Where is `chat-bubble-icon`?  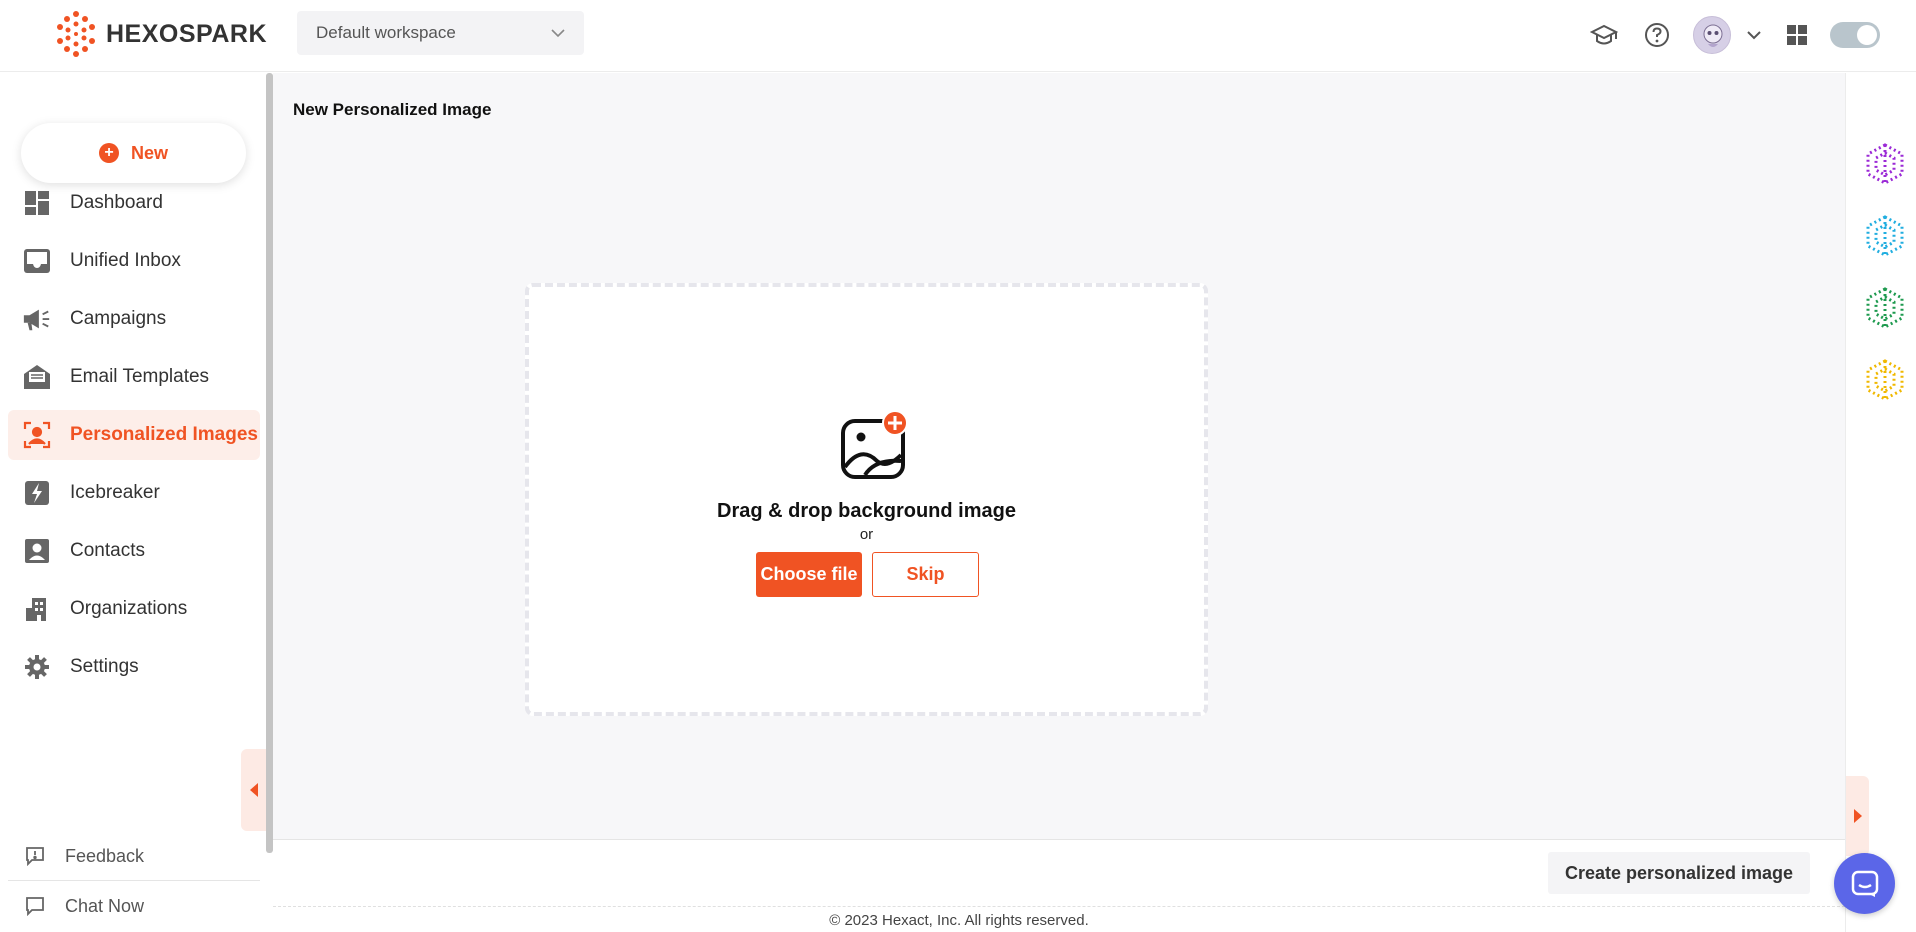 chat-bubble-icon is located at coordinates (1864, 883).